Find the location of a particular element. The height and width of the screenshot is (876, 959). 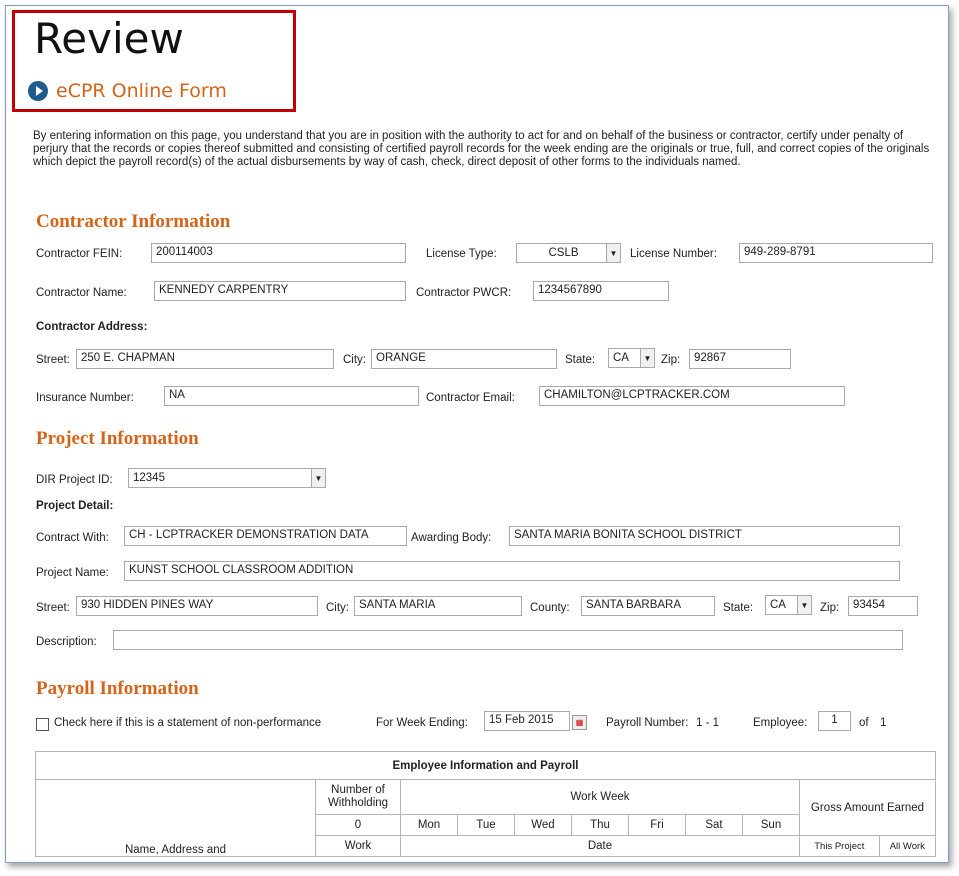

contractor-email-label: Contractor Email: is located at coordinates (470, 398).